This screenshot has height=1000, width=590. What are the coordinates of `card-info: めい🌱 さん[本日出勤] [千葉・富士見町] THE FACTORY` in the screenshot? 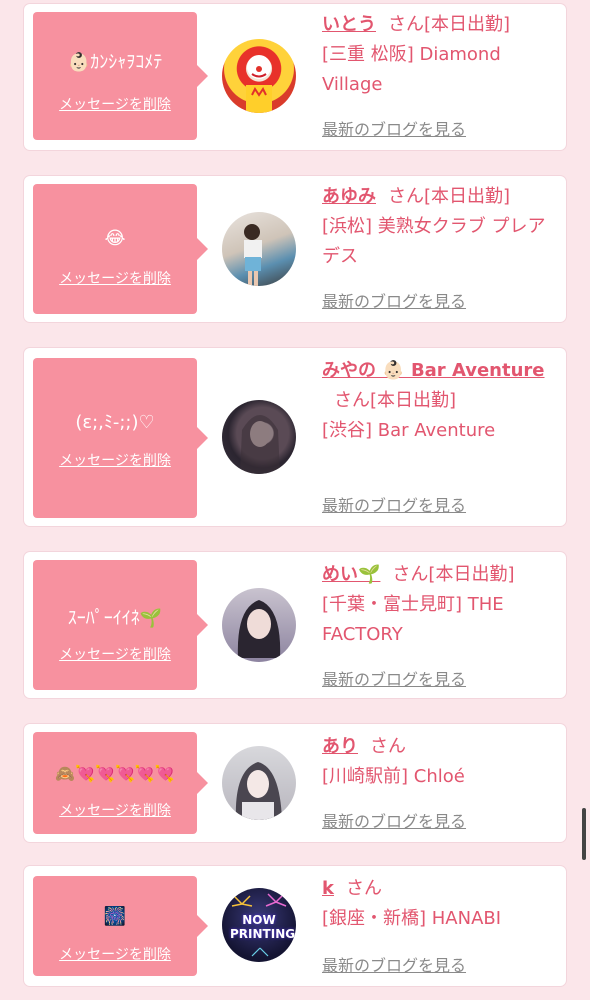 It's located at (437, 605).